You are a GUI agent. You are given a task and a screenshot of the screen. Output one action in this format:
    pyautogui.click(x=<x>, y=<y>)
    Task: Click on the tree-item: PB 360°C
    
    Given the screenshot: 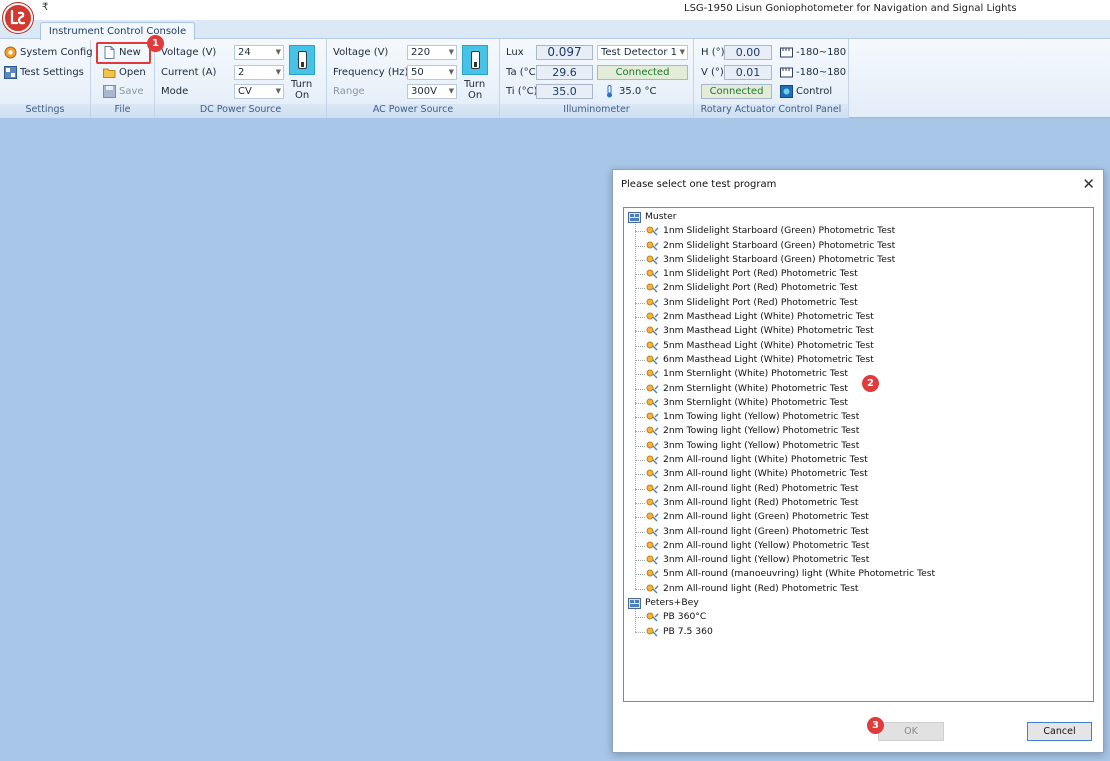 What is the action you would take?
    pyautogui.click(x=858, y=617)
    